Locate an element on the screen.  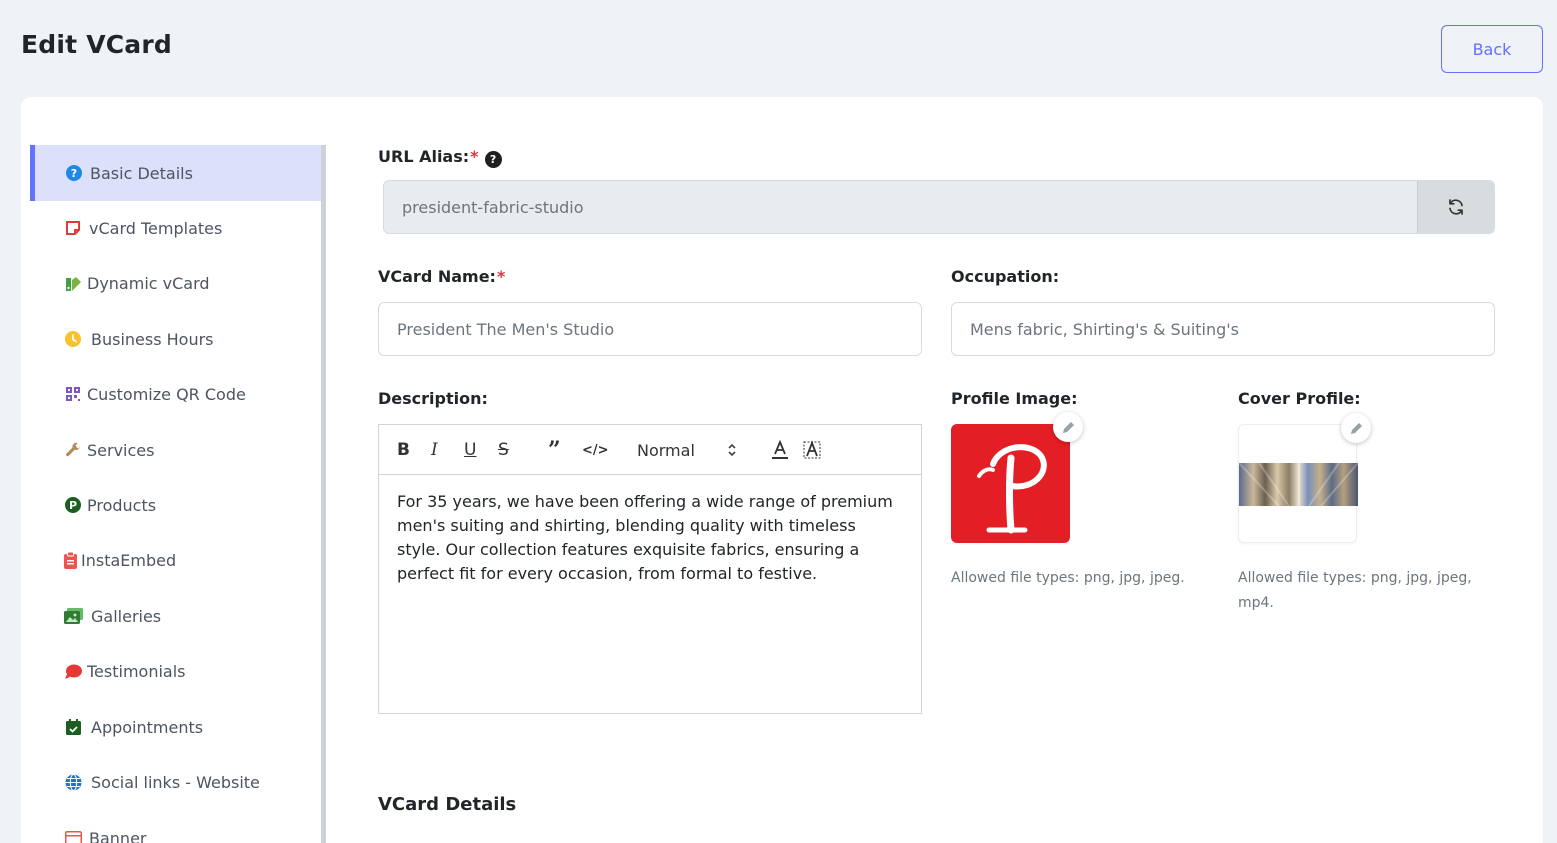
clipboard-icon is located at coordinates (70, 560).